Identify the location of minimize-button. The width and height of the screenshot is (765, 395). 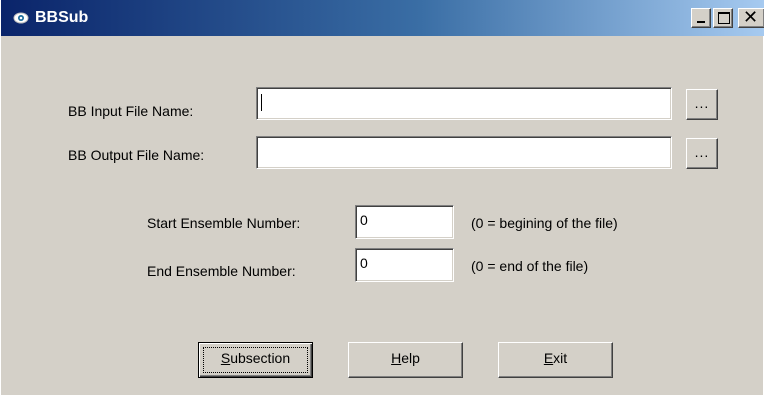
(701, 18).